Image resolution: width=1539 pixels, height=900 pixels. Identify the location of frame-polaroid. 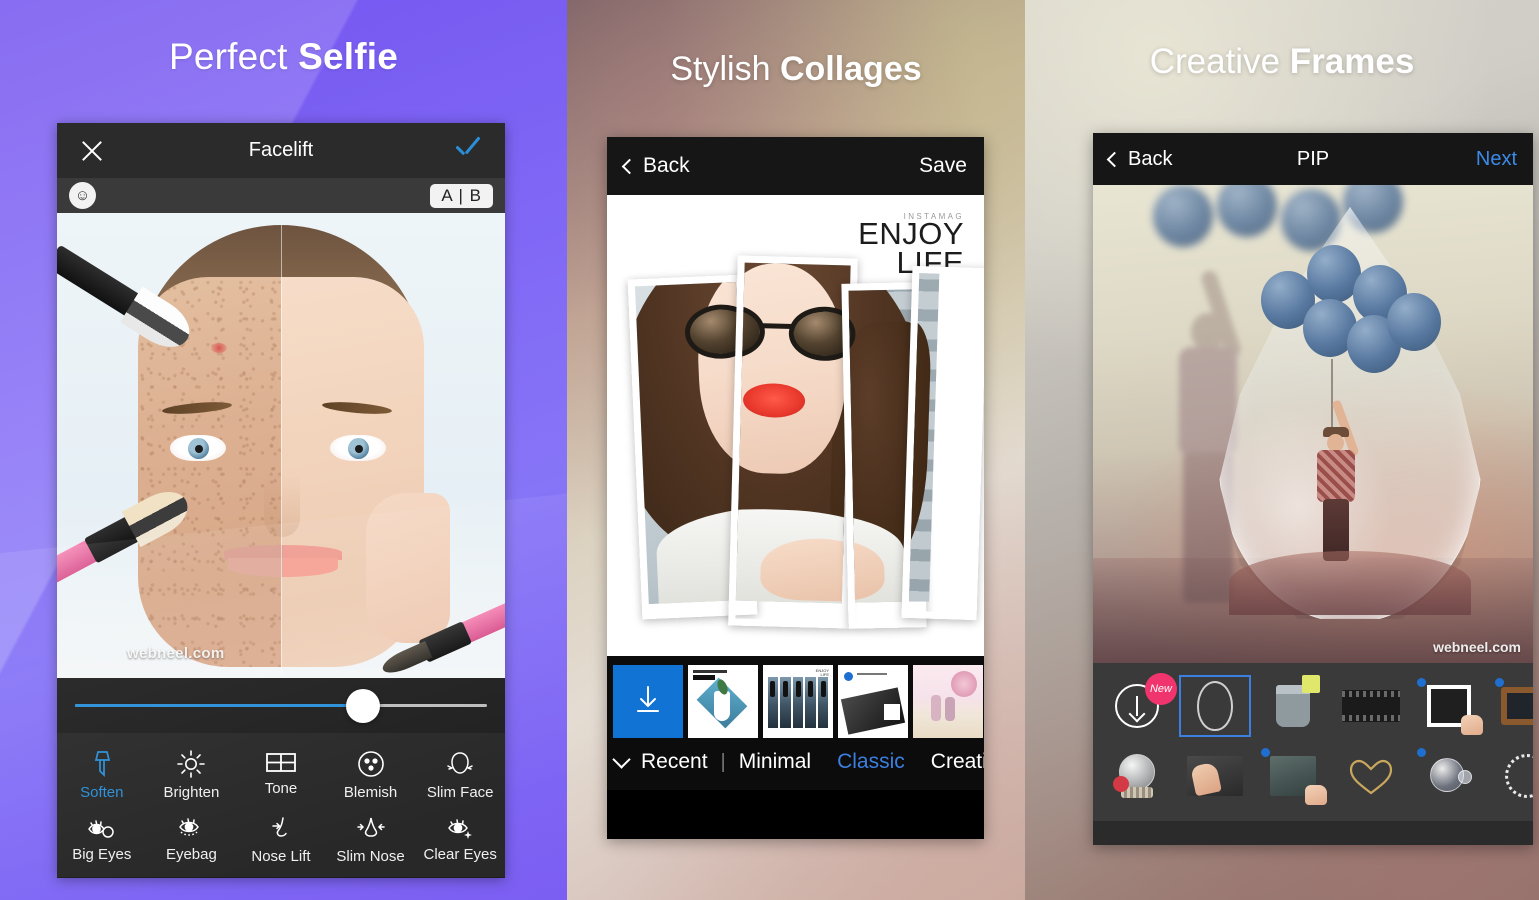
(1449, 706).